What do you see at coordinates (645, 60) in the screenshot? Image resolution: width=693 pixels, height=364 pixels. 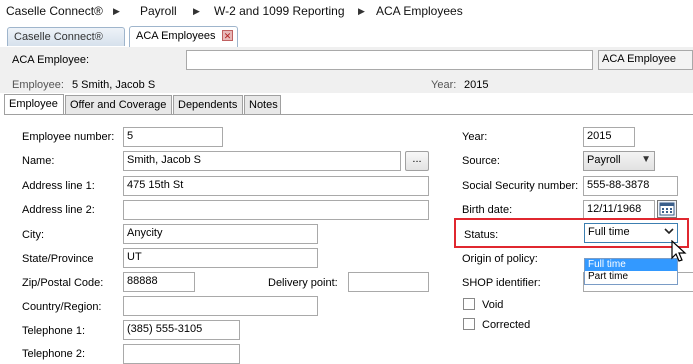 I see `aca-employee-lookup: ACA Employee` at bounding box center [645, 60].